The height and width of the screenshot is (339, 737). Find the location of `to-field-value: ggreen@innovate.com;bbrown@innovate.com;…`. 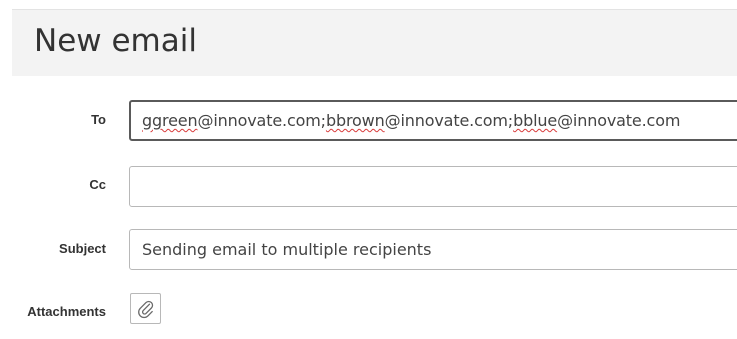

to-field-value: ggreen@innovate.com;bbrown@innovate.com;… is located at coordinates (411, 120).